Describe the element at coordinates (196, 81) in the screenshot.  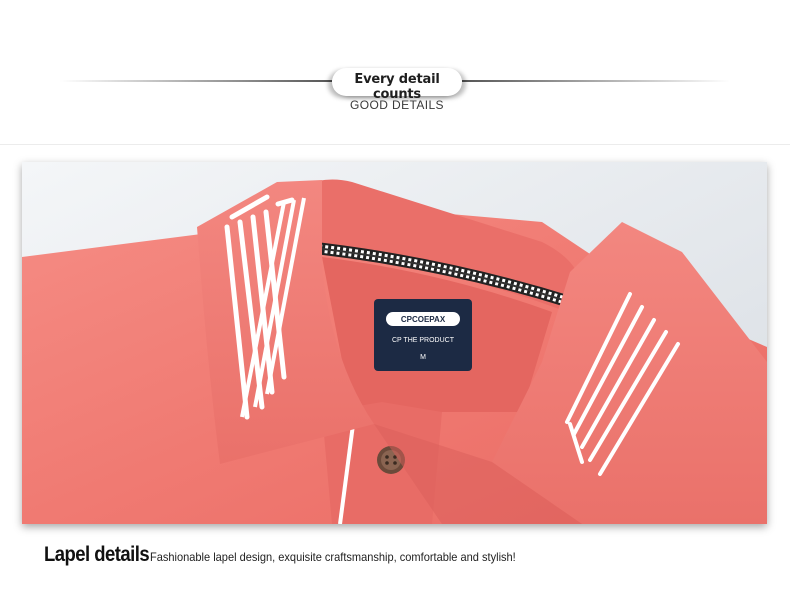
I see `header-rule-left` at that location.